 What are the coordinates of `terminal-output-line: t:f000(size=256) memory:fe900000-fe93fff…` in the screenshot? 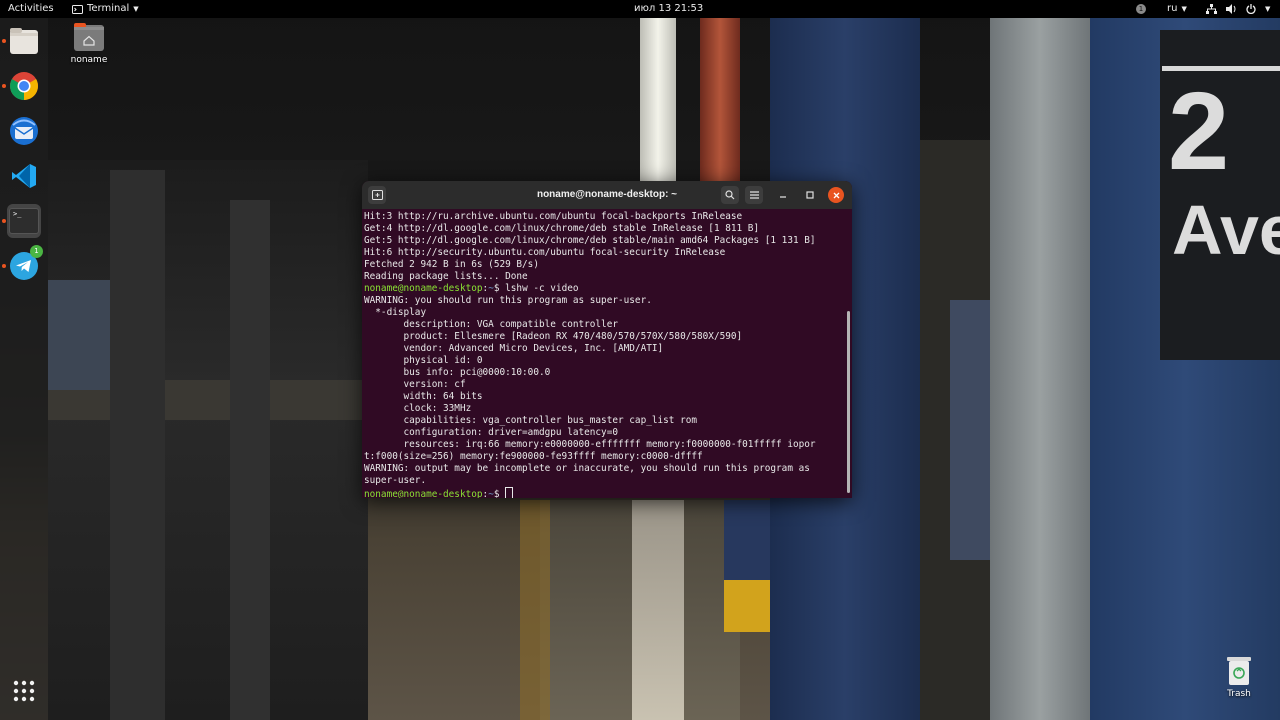 It's located at (533, 456).